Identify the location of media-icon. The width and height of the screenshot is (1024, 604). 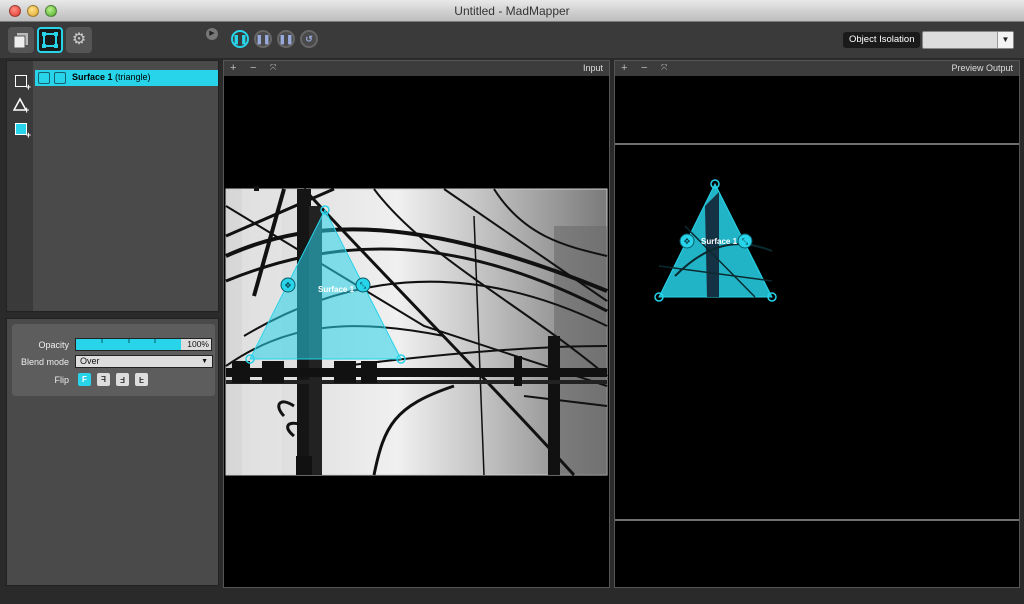
(20, 41).